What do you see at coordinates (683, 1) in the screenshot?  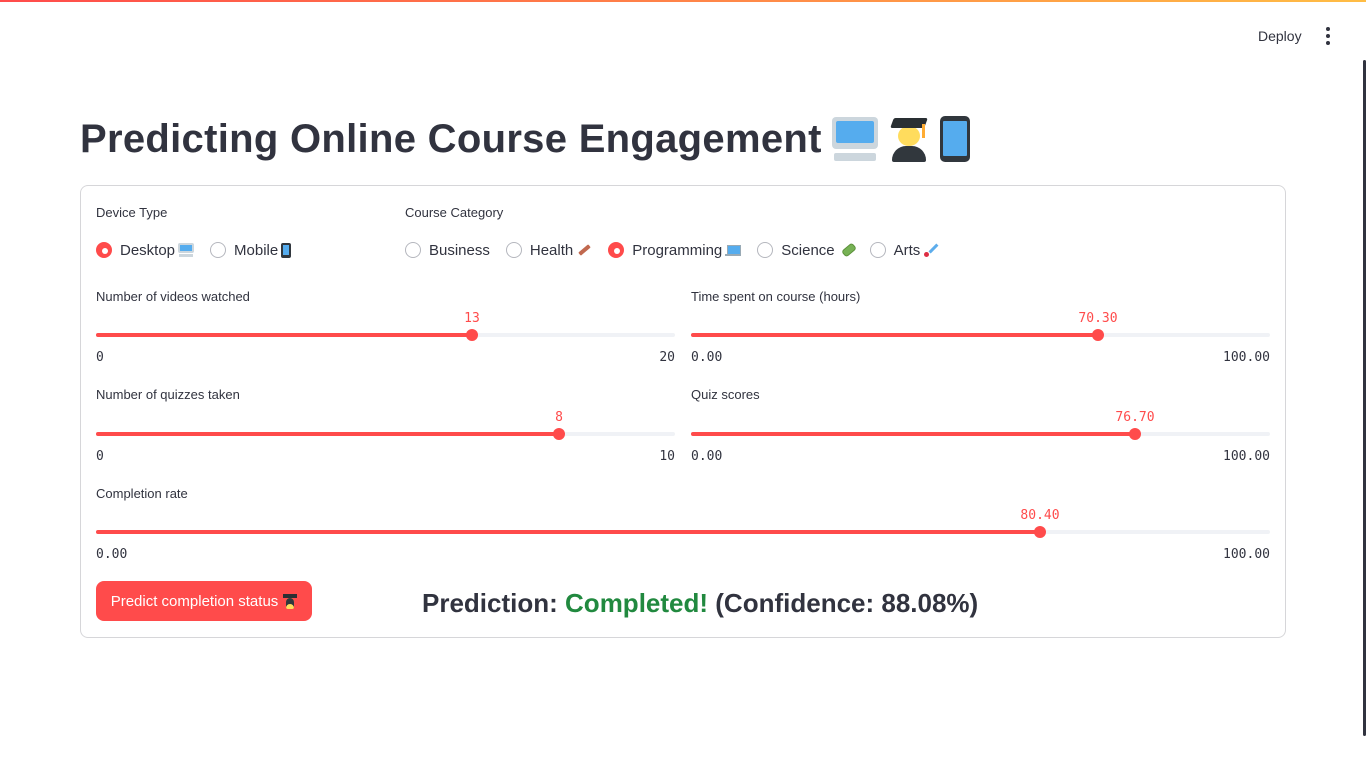 I see `top-decoration-bar` at bounding box center [683, 1].